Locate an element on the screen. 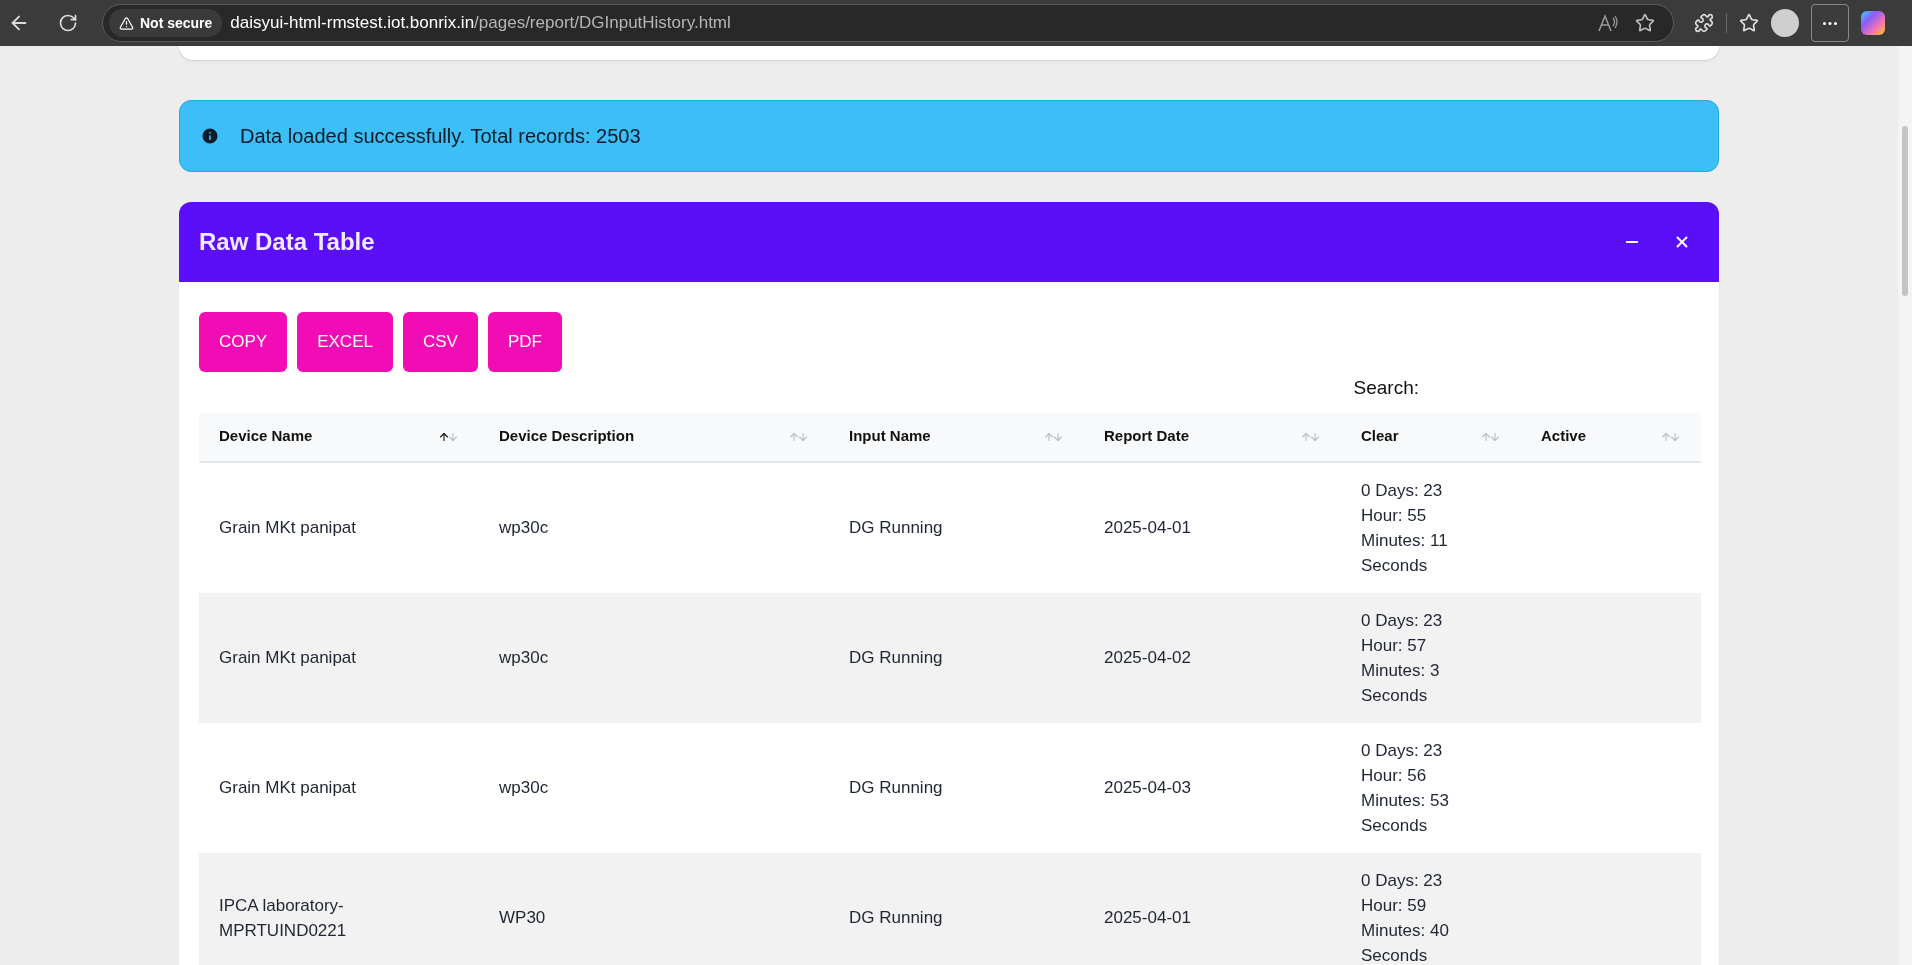 The height and width of the screenshot is (965, 1912). table-cell-text: WP30 is located at coordinates (523, 918).